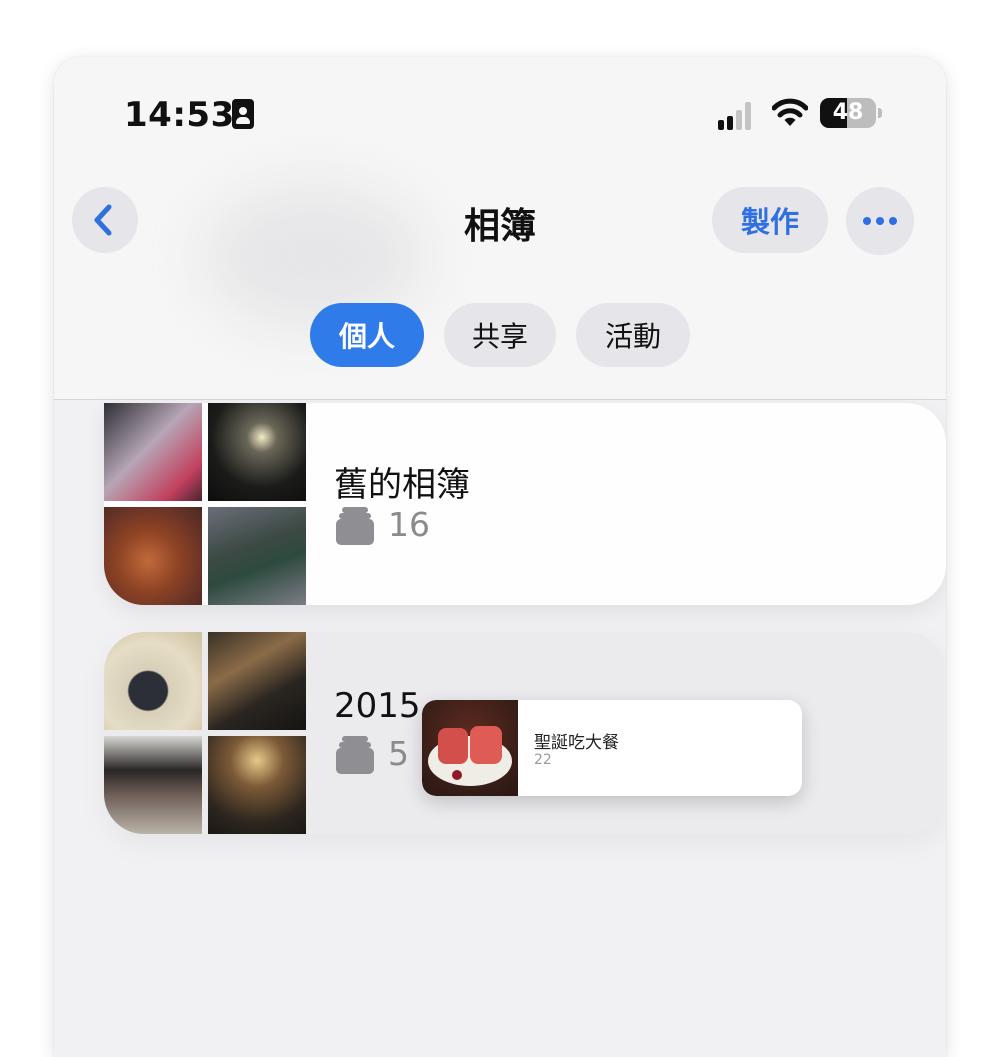 This screenshot has height=1057, width=997. I want to click on dragged-album-preview: 聖誕吃大餐 22, so click(612, 748).